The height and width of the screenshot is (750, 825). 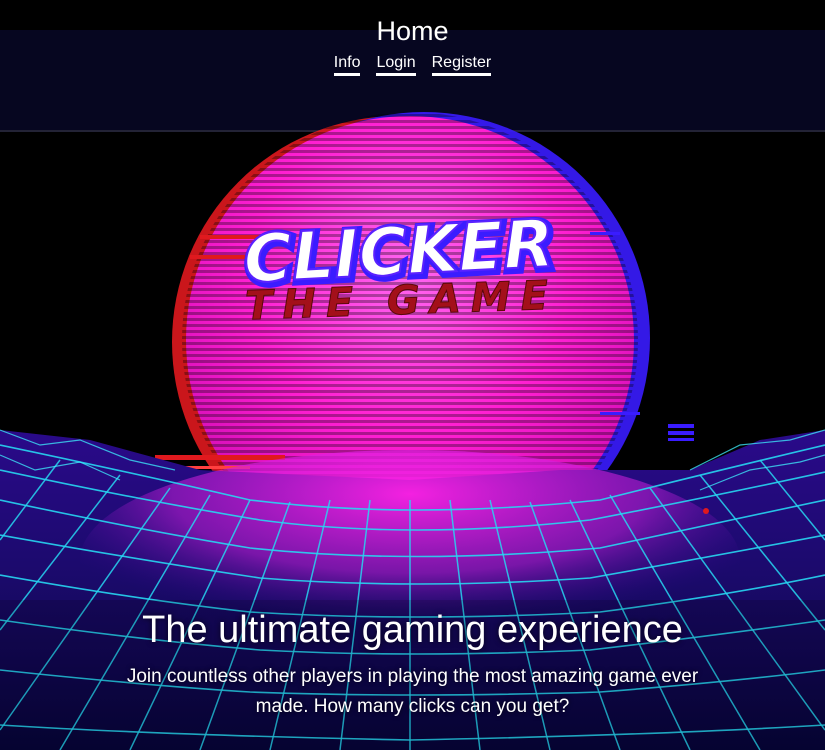 What do you see at coordinates (412, 31) in the screenshot?
I see `page-title: Home` at bounding box center [412, 31].